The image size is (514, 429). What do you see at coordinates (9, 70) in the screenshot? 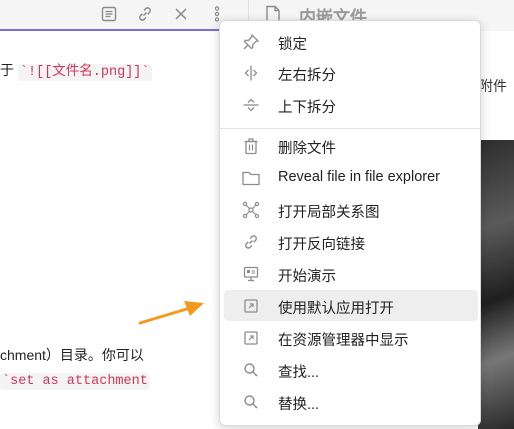
I see `editor-text: 于` at bounding box center [9, 70].